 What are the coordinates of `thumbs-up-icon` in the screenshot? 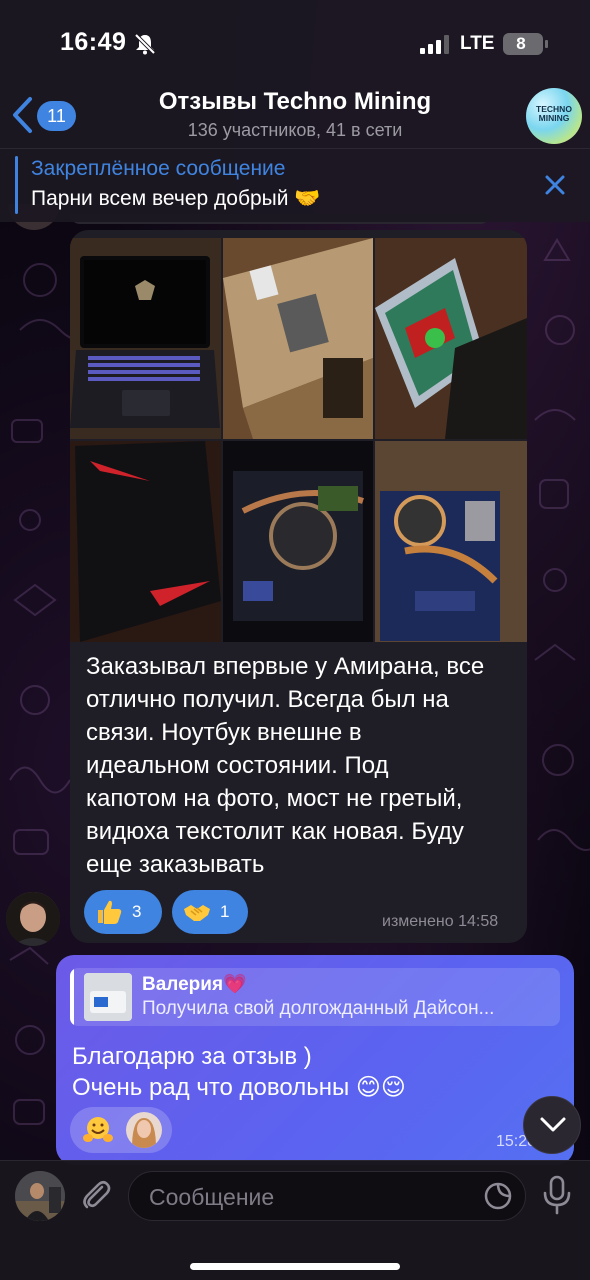 It's located at (110, 912).